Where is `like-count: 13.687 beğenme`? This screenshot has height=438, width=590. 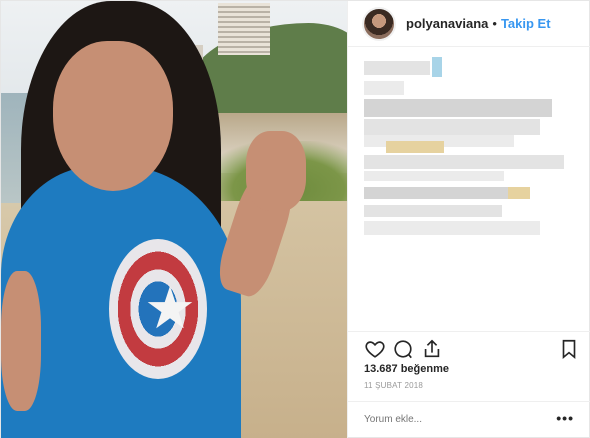 like-count: 13.687 beğenme is located at coordinates (406, 369).